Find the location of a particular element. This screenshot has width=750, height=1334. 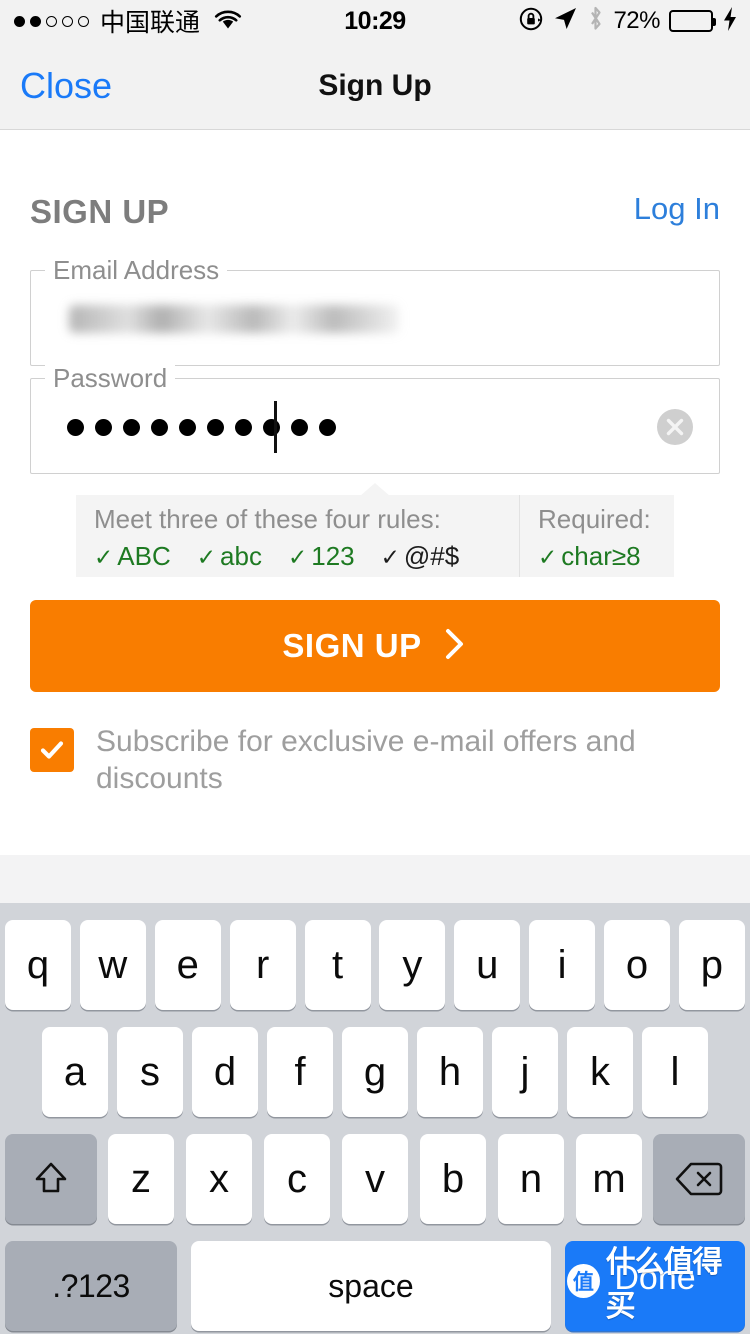

signup-button-label: SIGN UP is located at coordinates (352, 645).